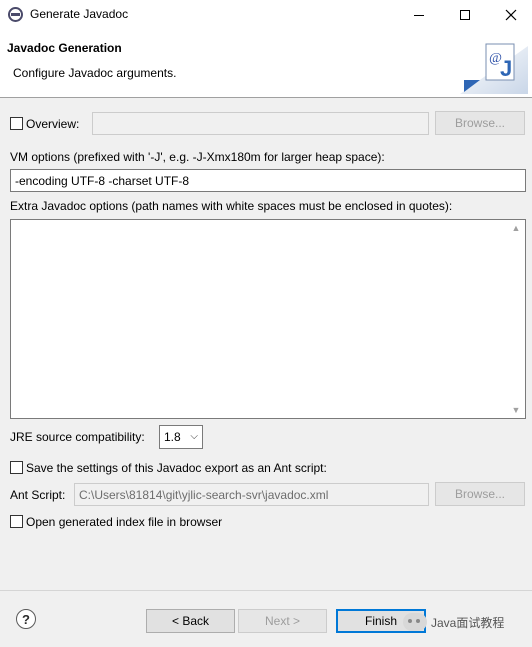  I want to click on watermark: Java面试教程, so click(453, 622).